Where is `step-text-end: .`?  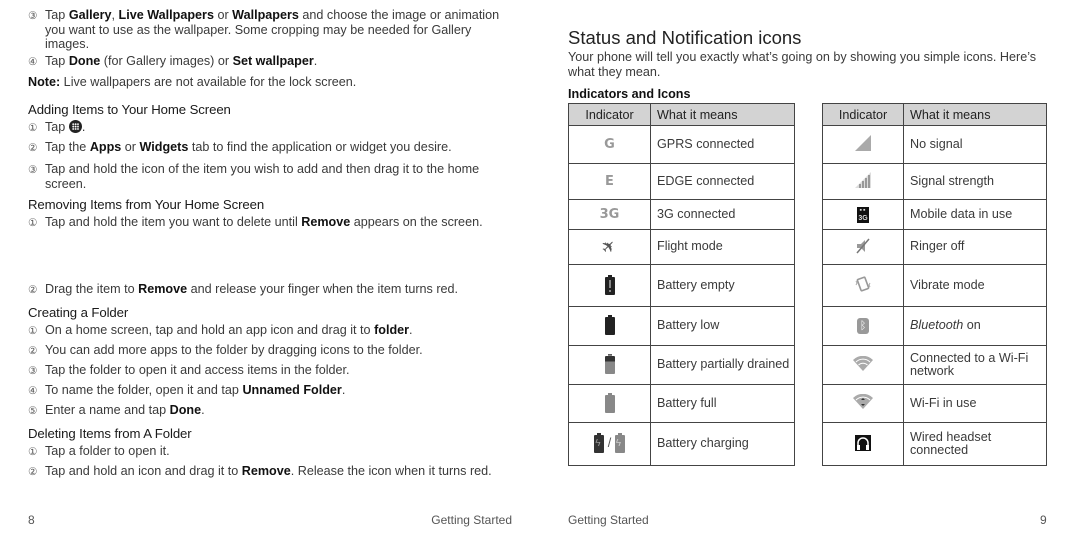
step-text-end: . is located at coordinates (83, 127).